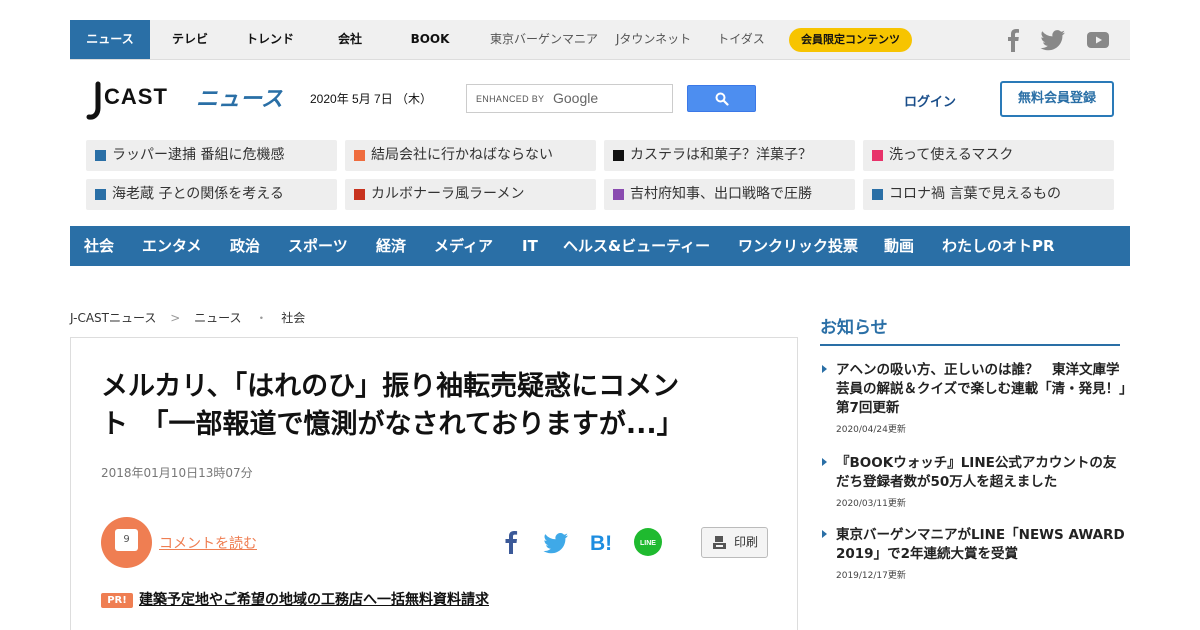 The width and height of the screenshot is (1200, 630). I want to click on comment-icon: 9, so click(126, 542).